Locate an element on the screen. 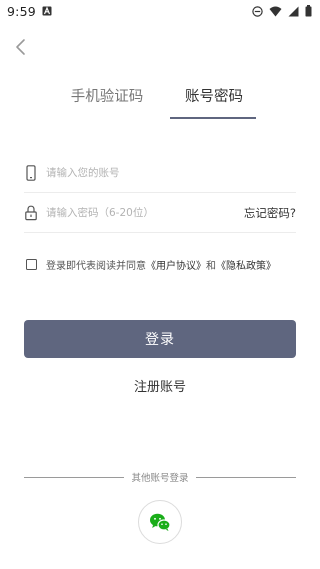  tab-sms-code: 手机验证码 is located at coordinates (107, 103).